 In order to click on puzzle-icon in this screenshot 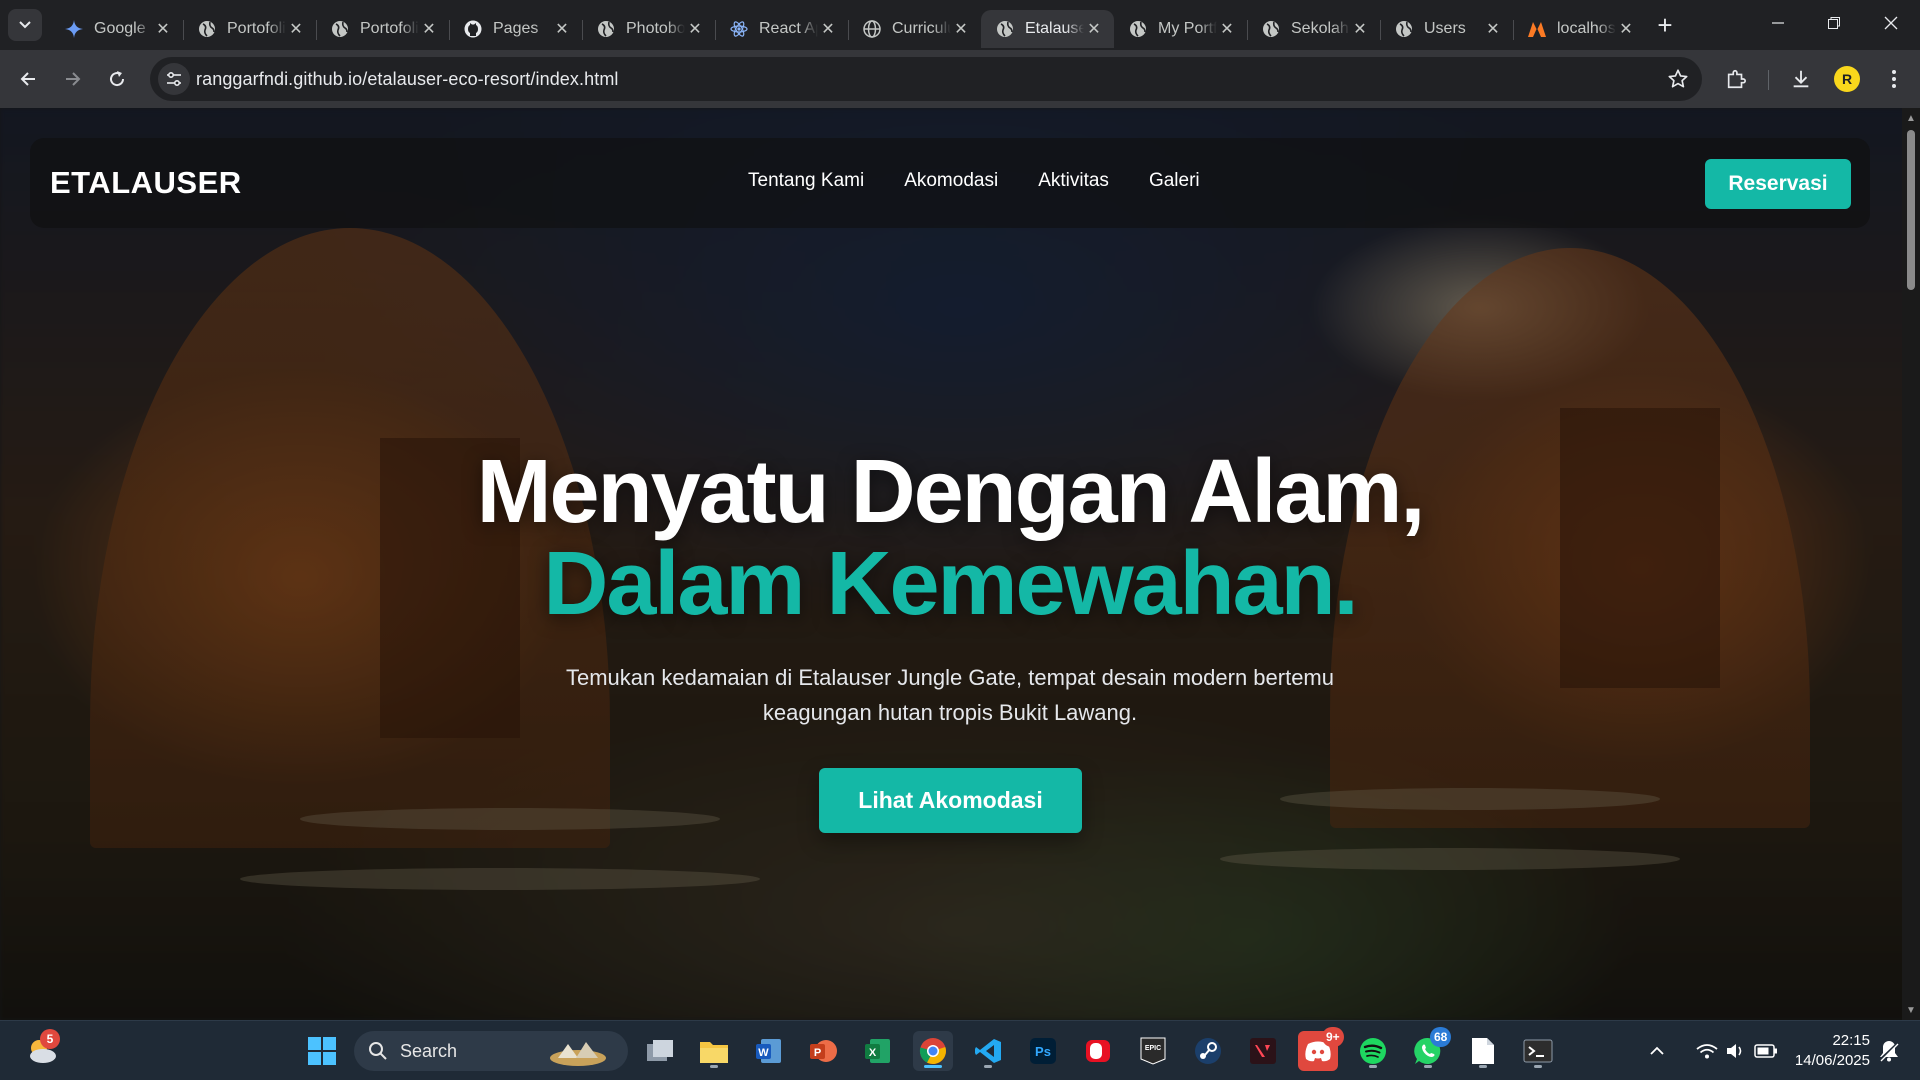, I will do `click(1736, 79)`.